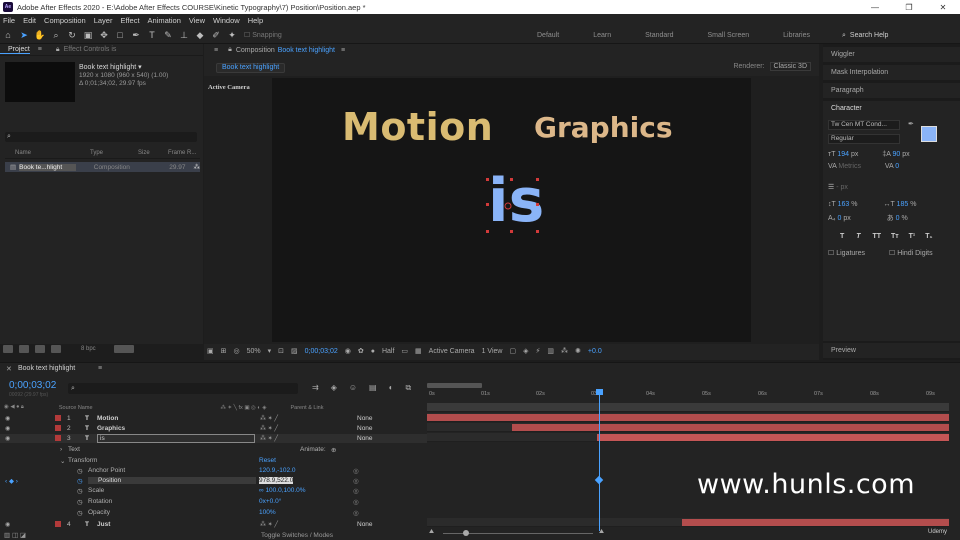  What do you see at coordinates (213, 428) in the screenshot?
I see `timeline-layer-row: ◉ 2 T Graphics ⁂ ✶ ╱ None` at bounding box center [213, 428].